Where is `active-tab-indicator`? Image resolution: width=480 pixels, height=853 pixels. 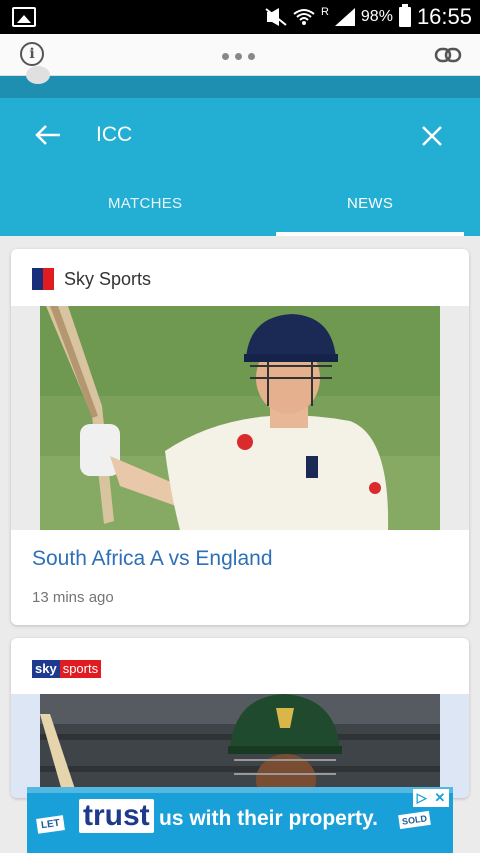
active-tab-indicator is located at coordinates (370, 234).